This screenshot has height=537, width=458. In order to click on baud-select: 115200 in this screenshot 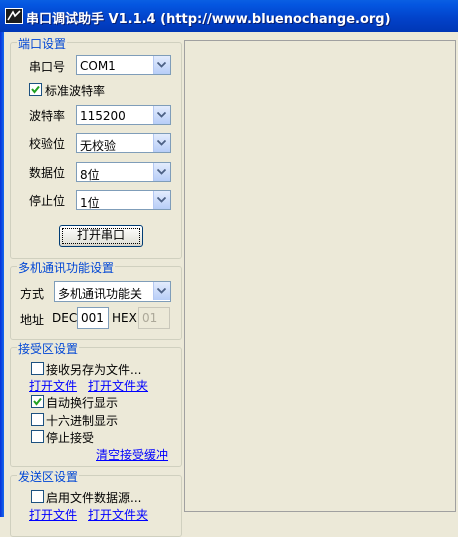, I will do `click(123, 115)`.